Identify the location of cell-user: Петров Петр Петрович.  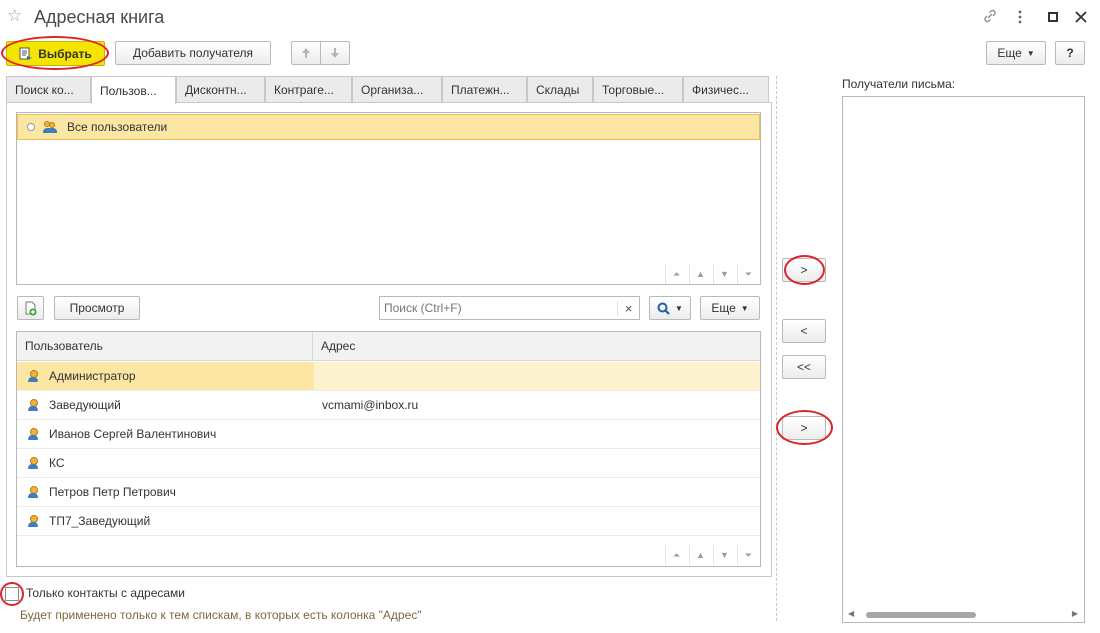
(165, 492).